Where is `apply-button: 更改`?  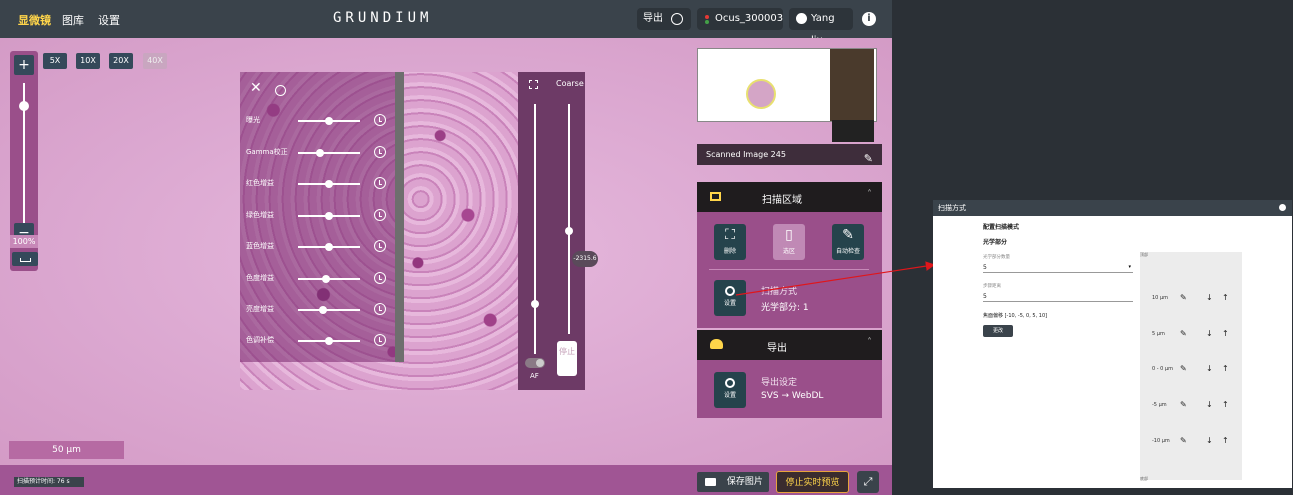
apply-button: 更改 is located at coordinates (998, 331).